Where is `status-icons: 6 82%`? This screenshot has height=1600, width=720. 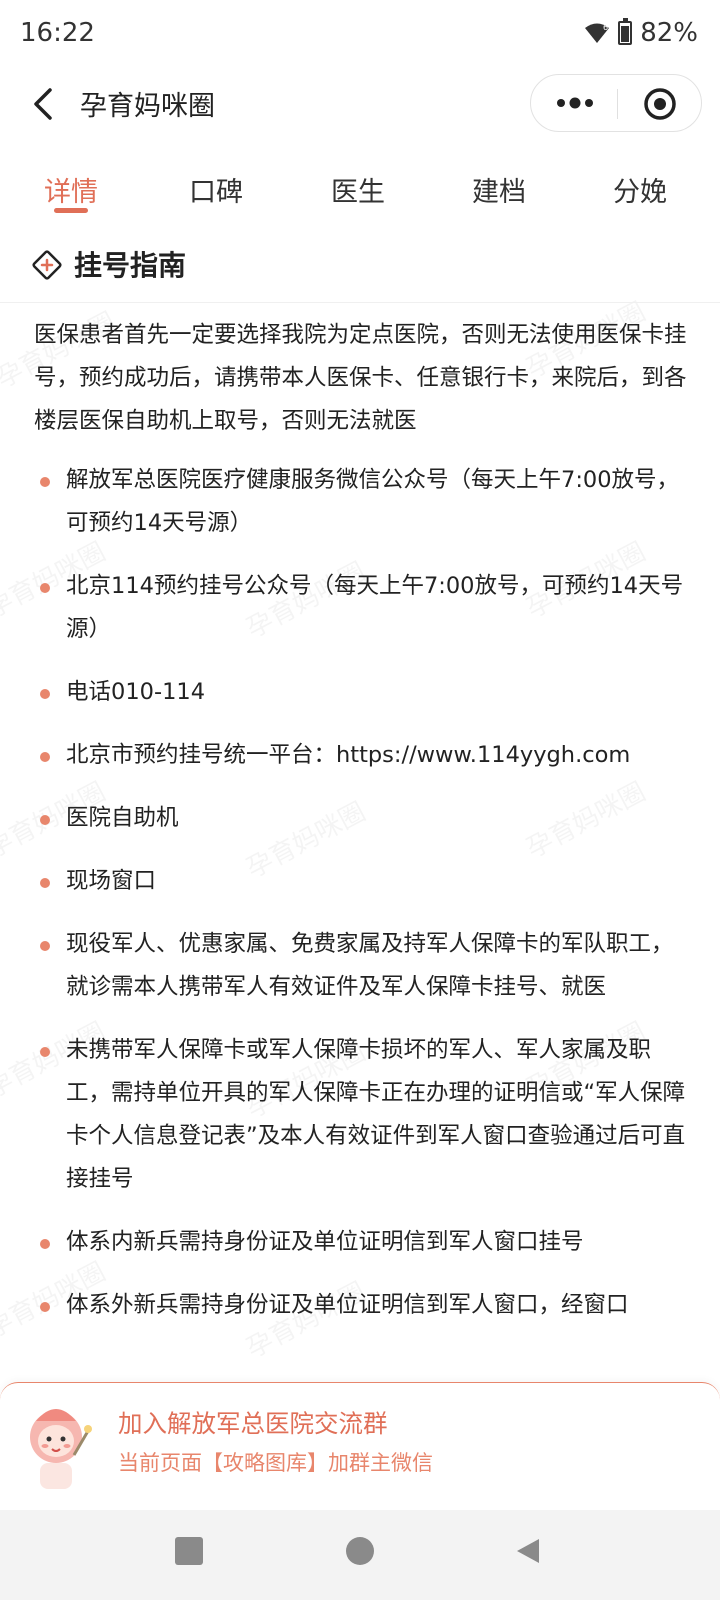 status-icons: 6 82% is located at coordinates (641, 33).